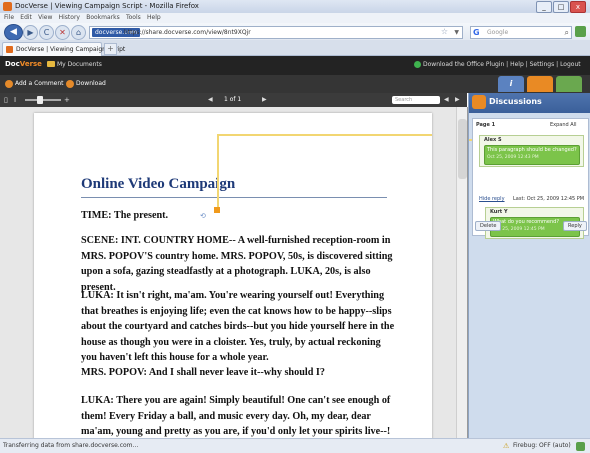 The width and height of the screenshot is (590, 453). Describe the element at coordinates (187, 32) in the screenshot. I see `url-text: https://share.docverse.com/view/8nt9XQjr` at that location.